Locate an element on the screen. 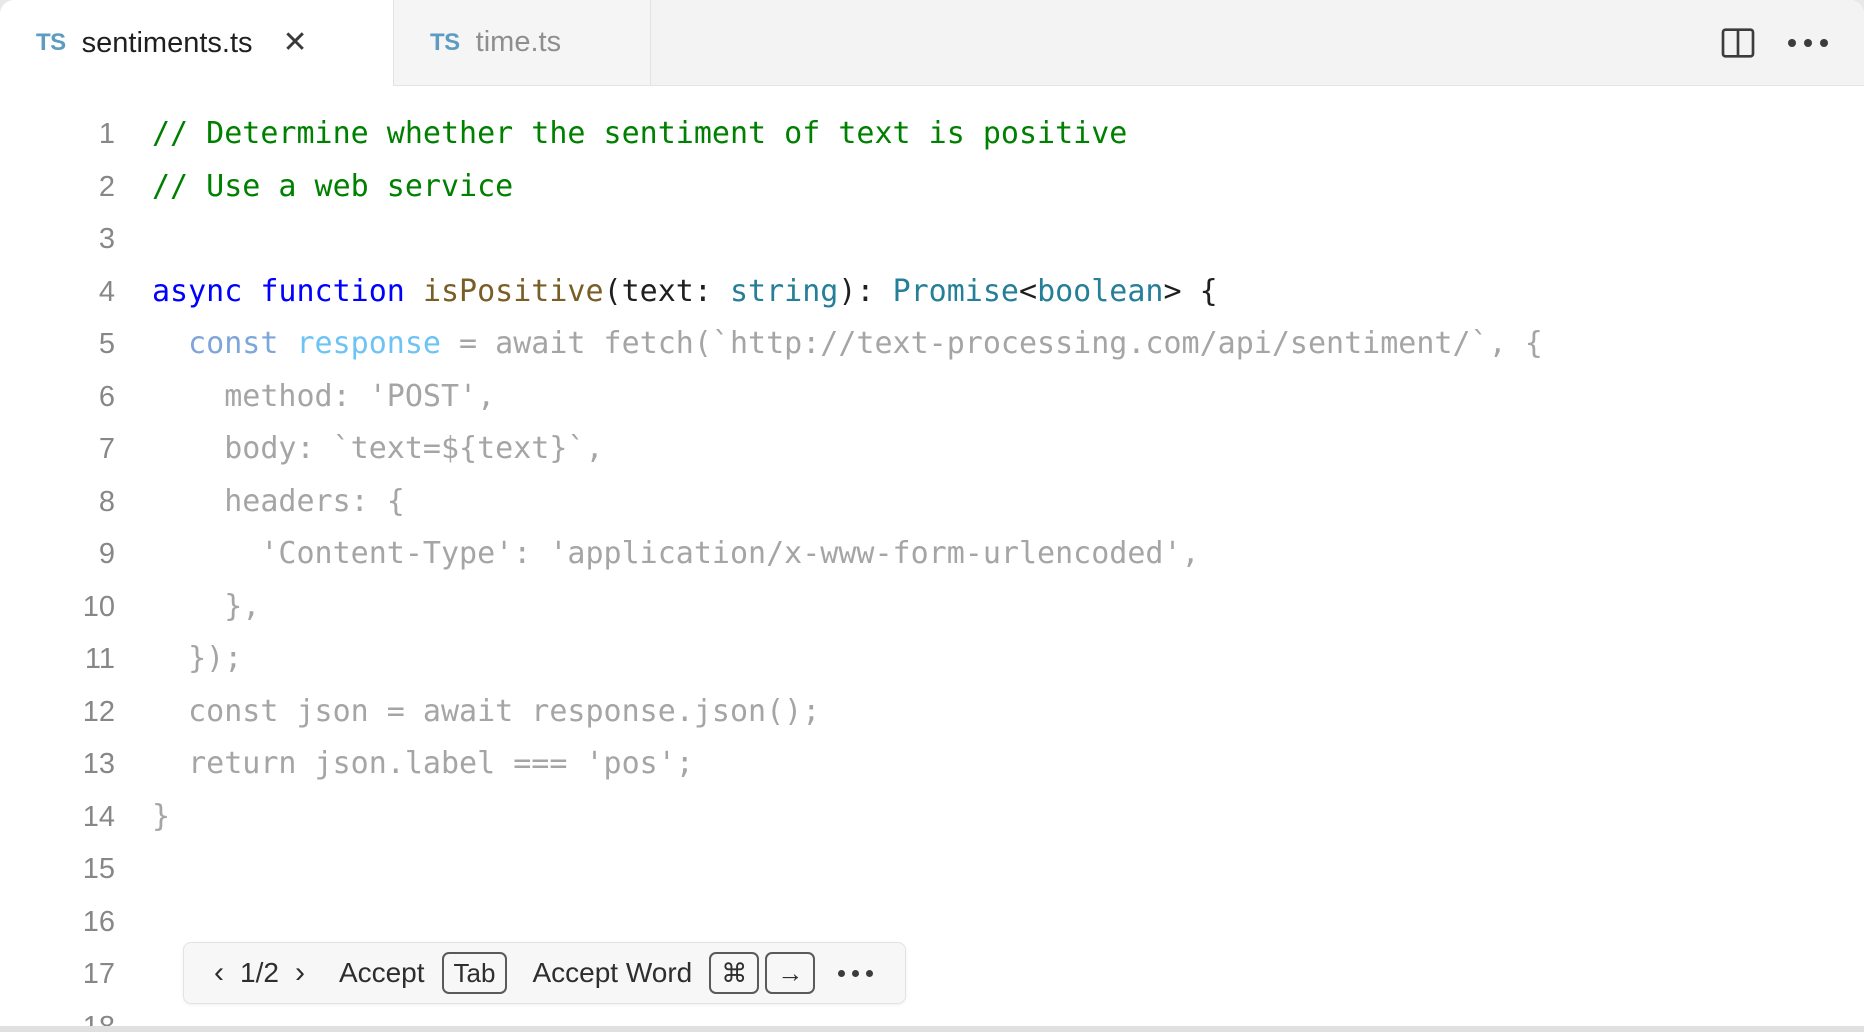 Image resolution: width=1864 pixels, height=1032 pixels. line-number: 11 is located at coordinates (99, 659).